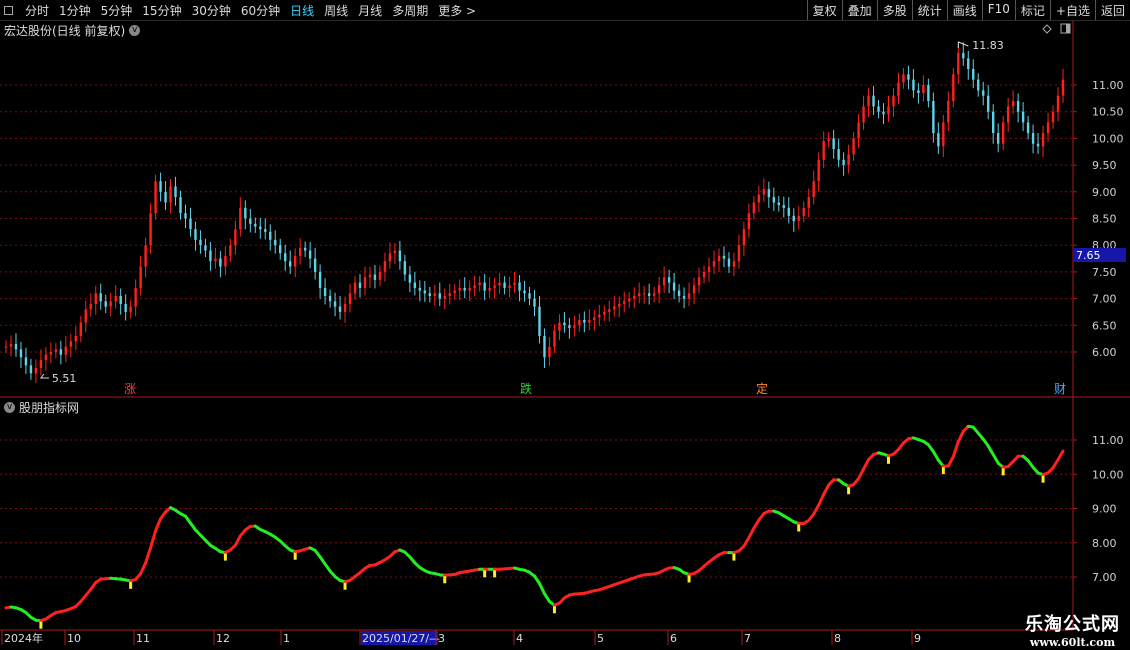  I want to click on event-marker: 定, so click(762, 388).